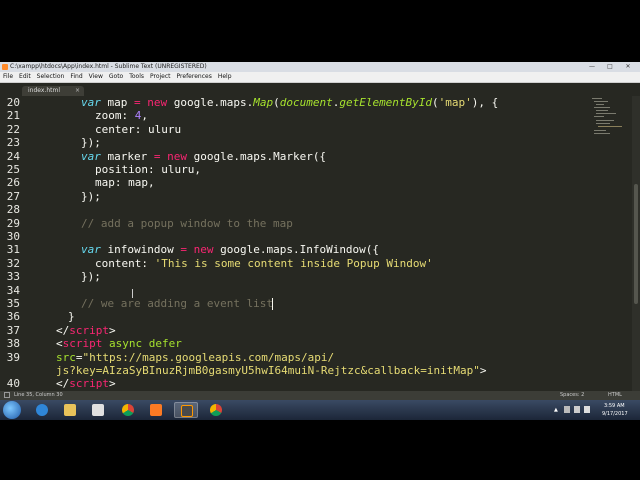  Describe the element at coordinates (38, 395) in the screenshot. I see `cursor-position: Line 35, Column 30` at that location.